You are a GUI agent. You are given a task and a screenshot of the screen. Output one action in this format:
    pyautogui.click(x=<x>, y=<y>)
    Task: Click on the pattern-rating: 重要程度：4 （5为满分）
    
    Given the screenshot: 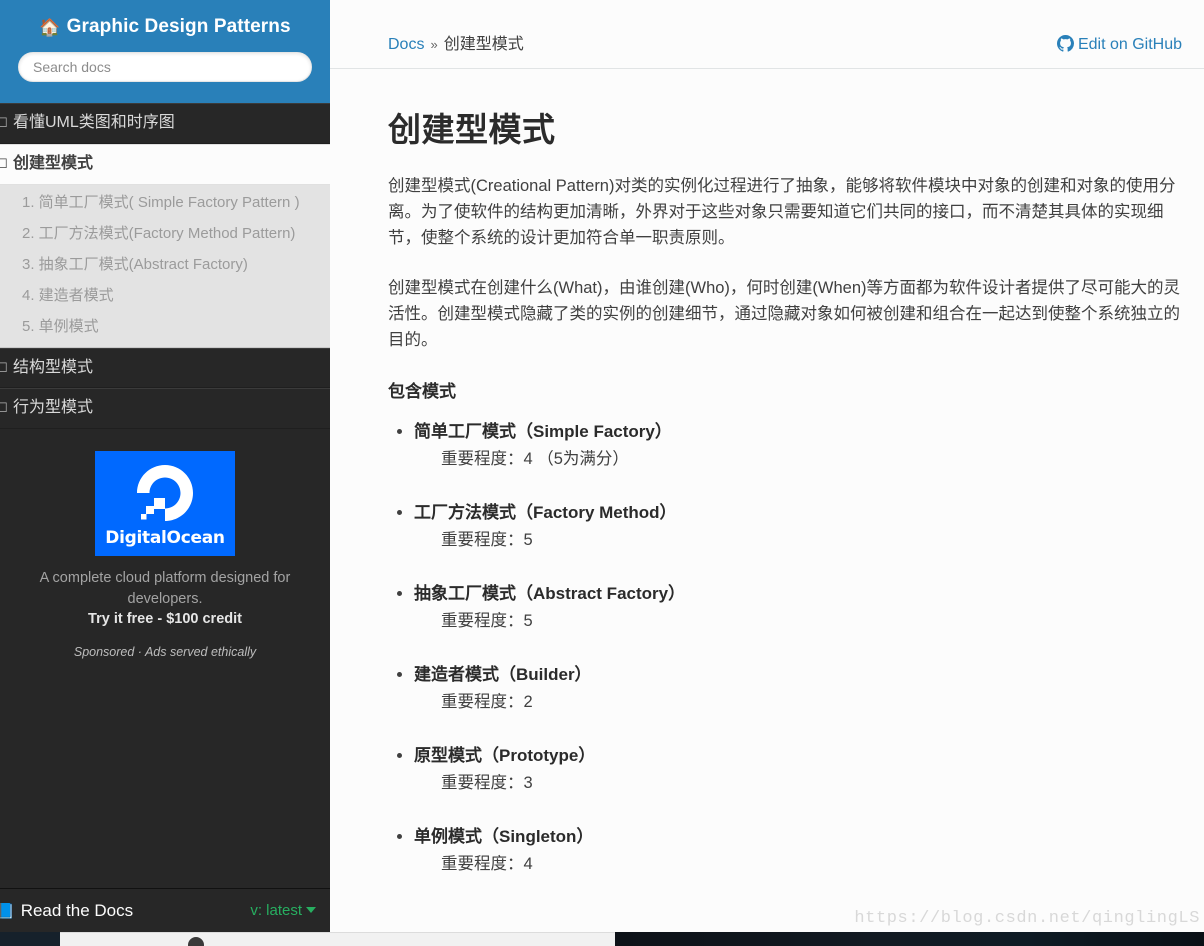 What is the action you would take?
    pyautogui.click(x=535, y=459)
    